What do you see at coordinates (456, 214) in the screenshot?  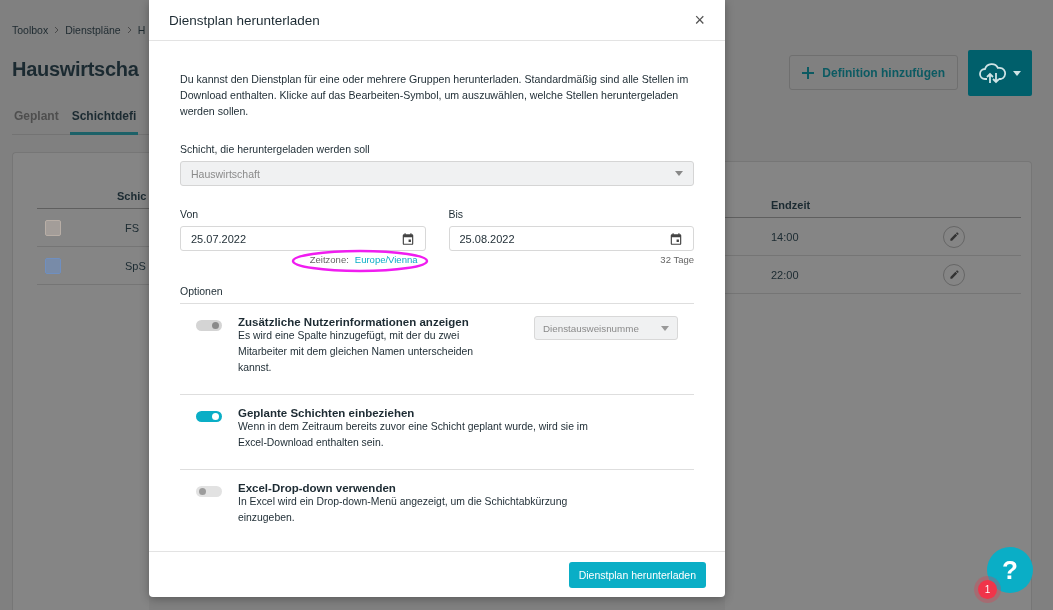 I see `field-label: Bis` at bounding box center [456, 214].